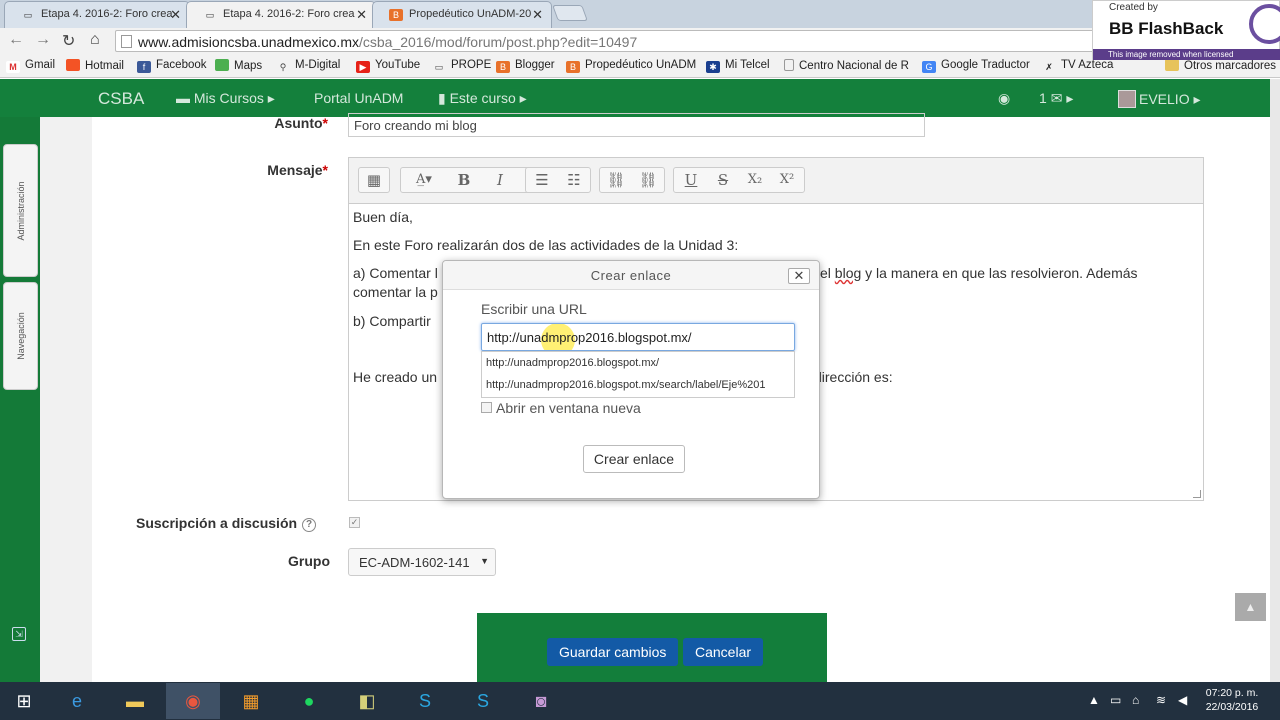  What do you see at coordinates (234, 523) in the screenshot?
I see `subscription-label: Suscripción a discusión?` at bounding box center [234, 523].